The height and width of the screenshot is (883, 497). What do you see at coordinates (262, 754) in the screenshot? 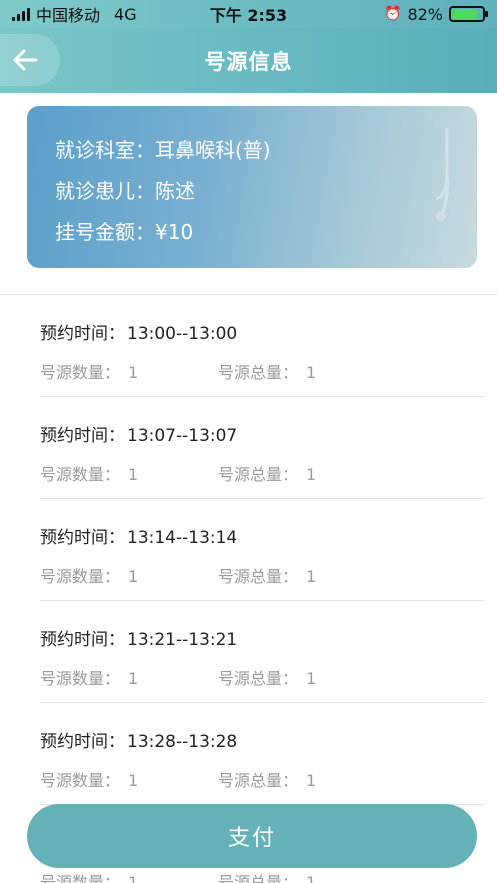
I see `slot-item: 预约时间： 13:28--13:28 号源数量： 1 号源总量： 1` at bounding box center [262, 754].